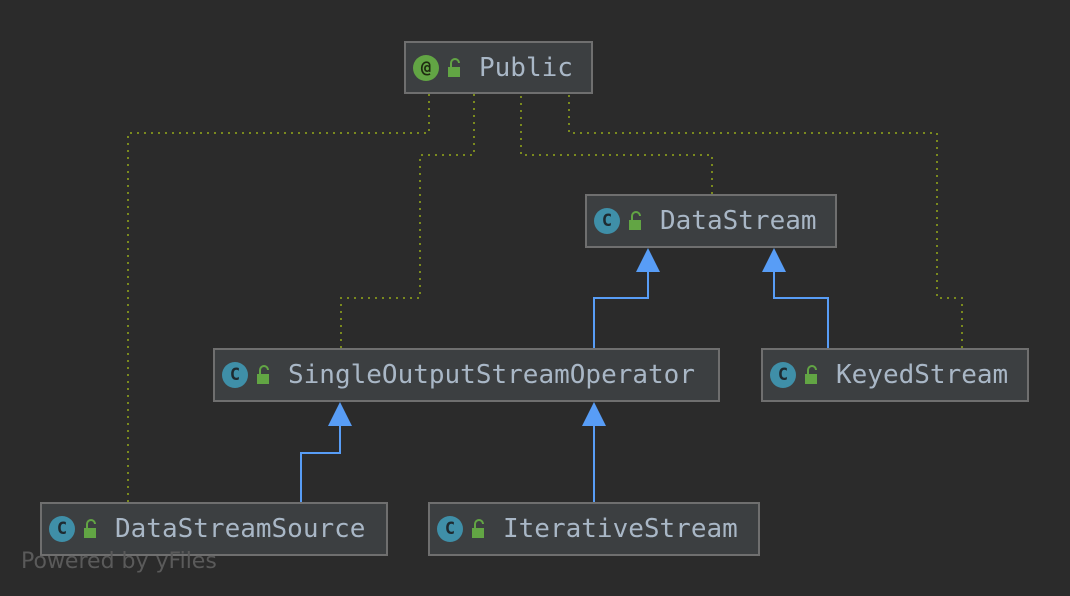 The image size is (1070, 596). I want to click on watermark: Powered by yFiles, so click(119, 561).